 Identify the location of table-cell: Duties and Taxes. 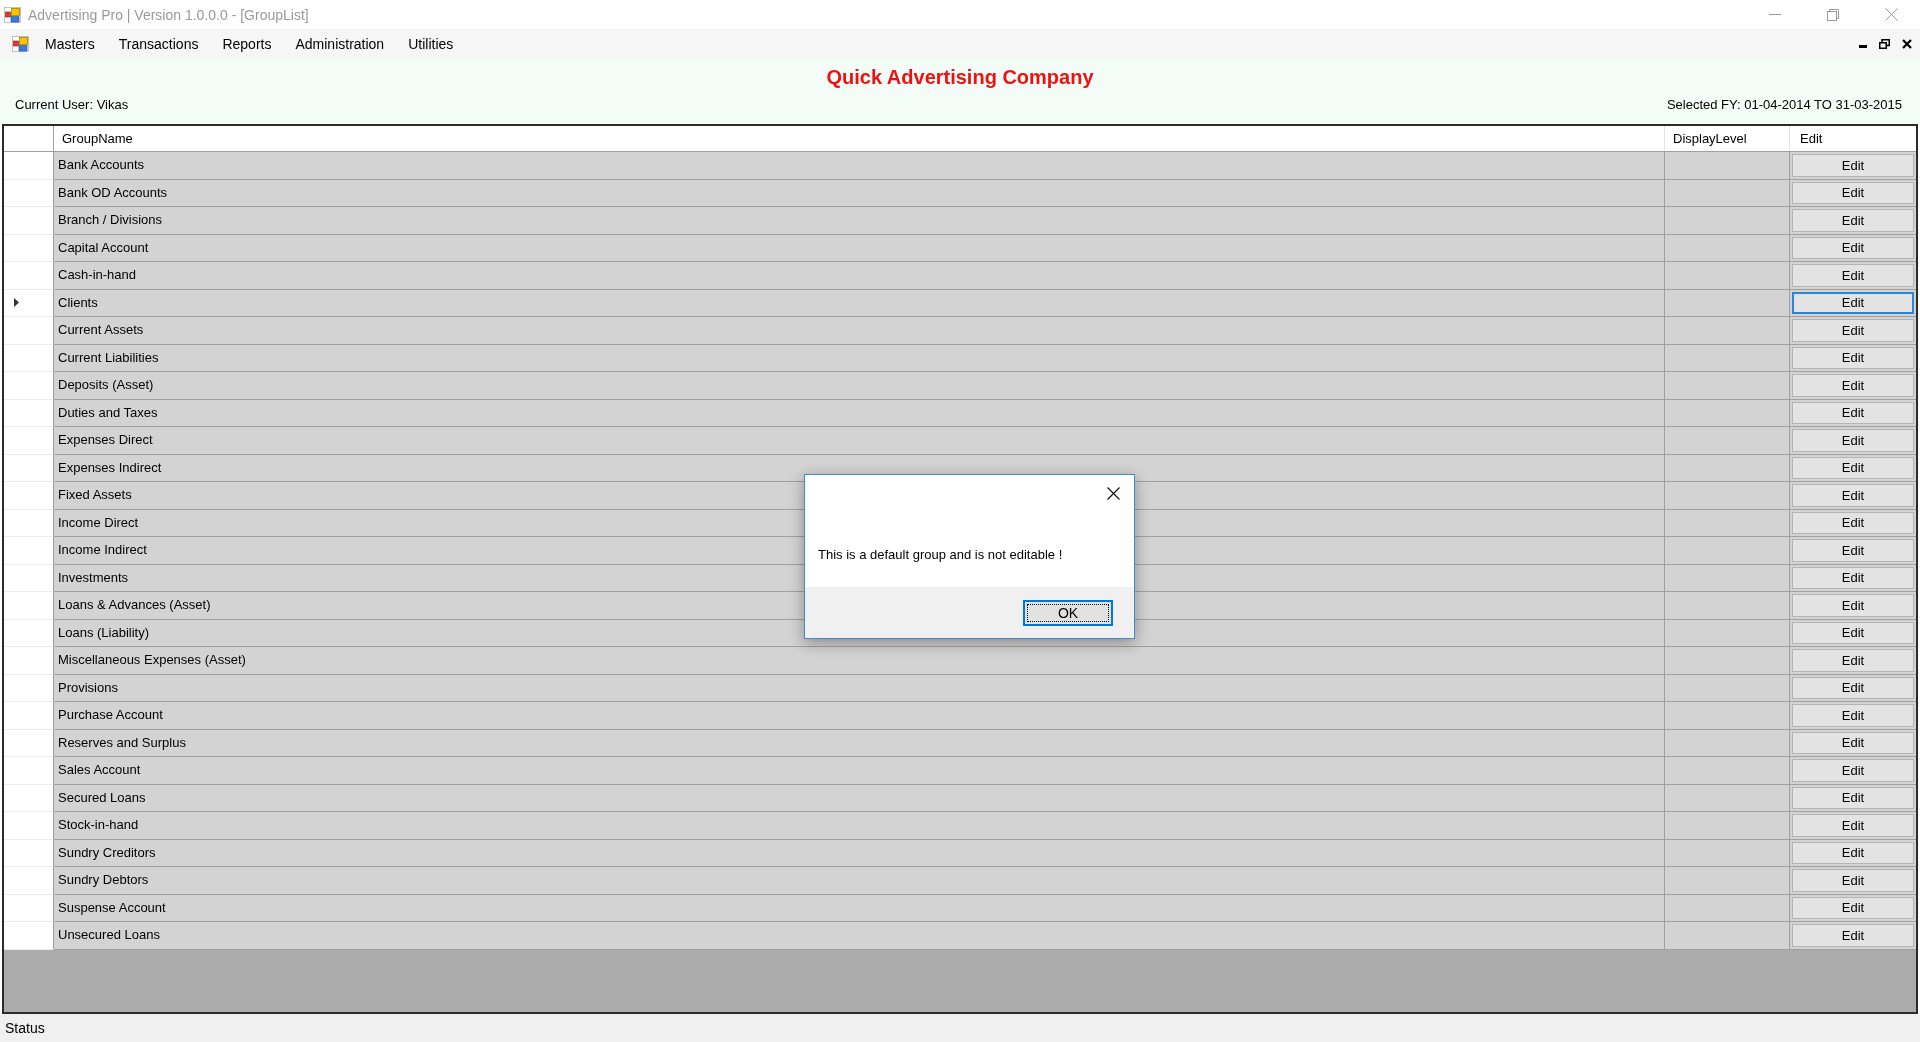
(108, 412).